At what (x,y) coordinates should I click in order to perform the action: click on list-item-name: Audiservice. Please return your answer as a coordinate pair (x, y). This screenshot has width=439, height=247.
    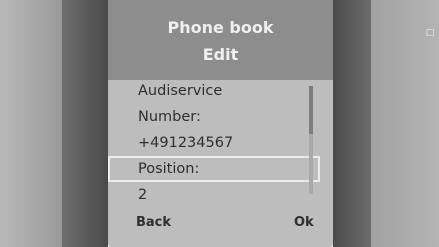
    Looking at the image, I should click on (214, 91).